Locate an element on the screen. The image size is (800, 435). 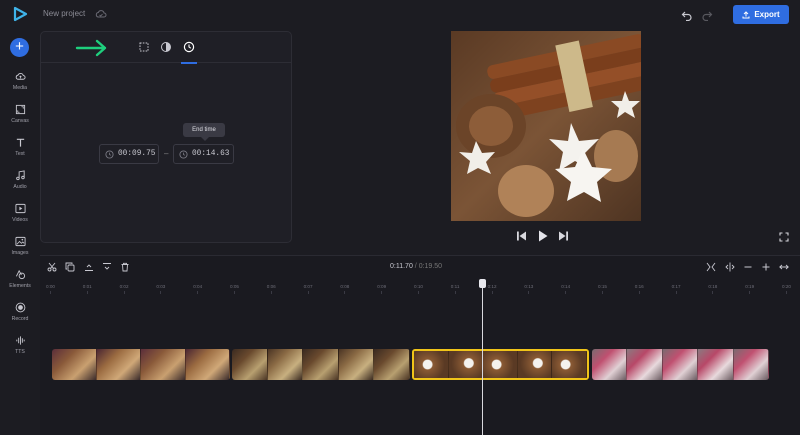
sidebar-item-record: Record is located at coordinates (20, 315).